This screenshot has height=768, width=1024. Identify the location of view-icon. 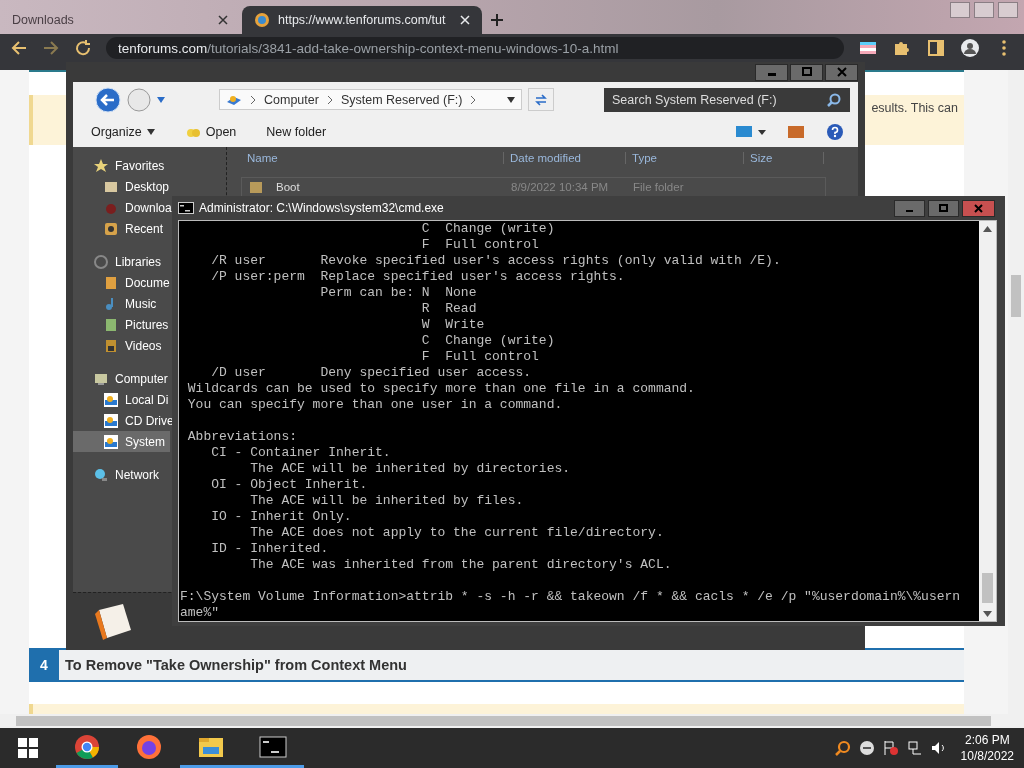
(751, 132).